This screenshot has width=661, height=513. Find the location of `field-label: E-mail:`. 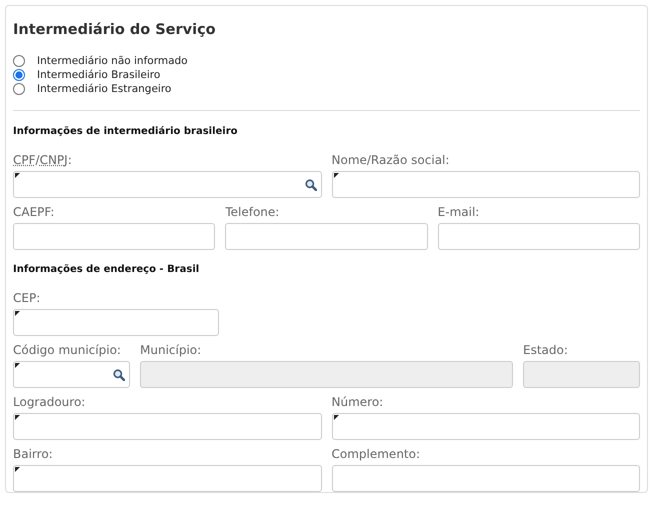

field-label: E-mail: is located at coordinates (459, 212).